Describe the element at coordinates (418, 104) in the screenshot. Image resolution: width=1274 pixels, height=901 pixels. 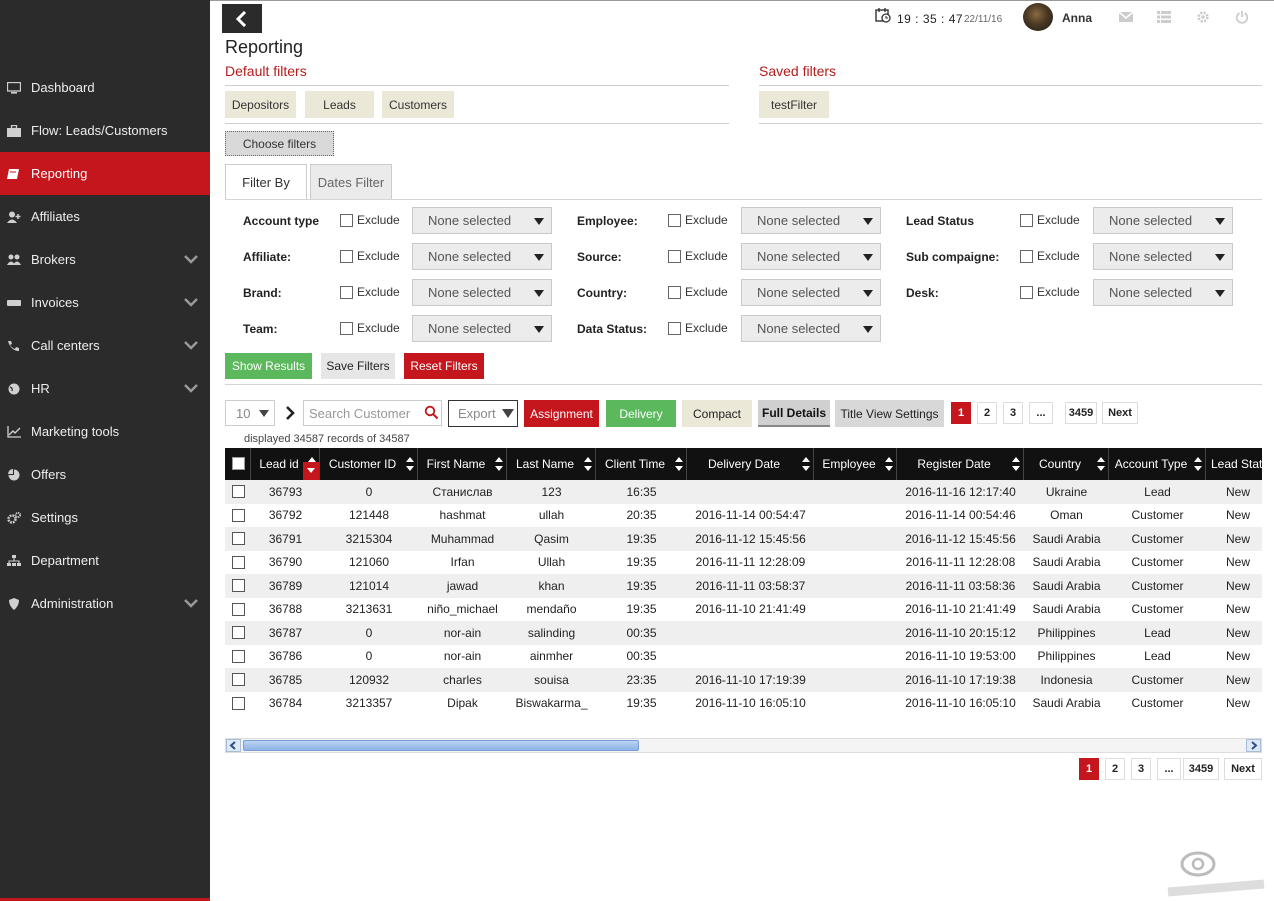
I see `default-filter-chip-customers: Customers` at that location.